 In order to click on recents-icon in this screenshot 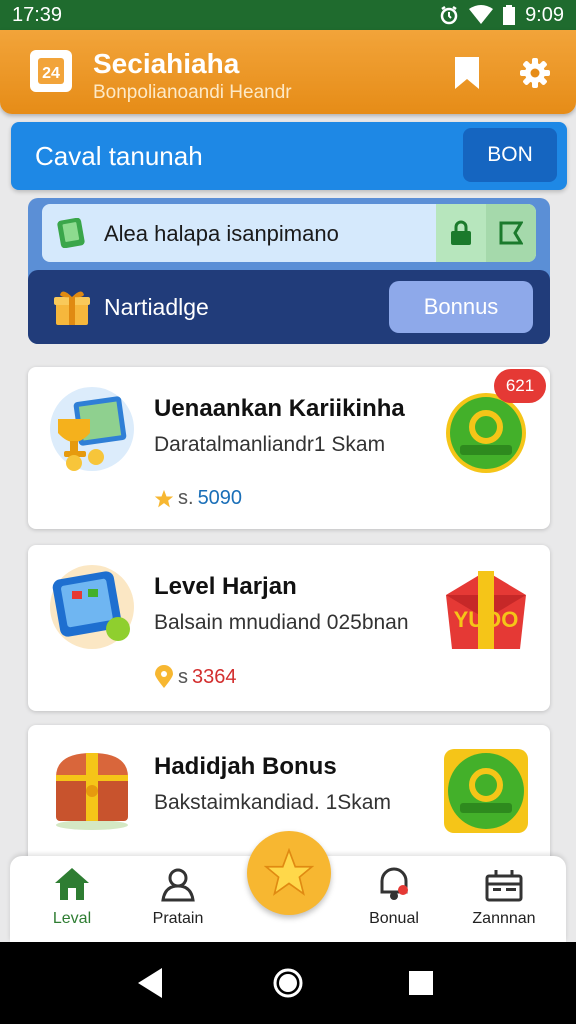, I will do `click(421, 983)`.